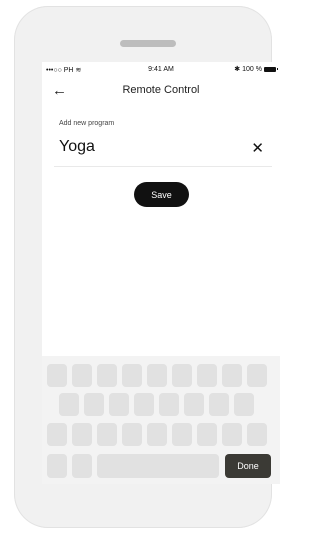 This screenshot has width=320, height=534. Describe the element at coordinates (161, 194) in the screenshot. I see `save-button: Save` at that location.